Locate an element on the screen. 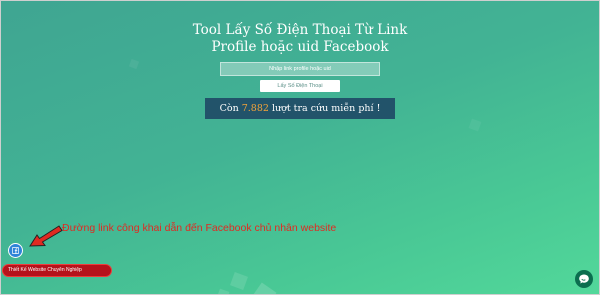  counter-value: 7.882 is located at coordinates (255, 108).